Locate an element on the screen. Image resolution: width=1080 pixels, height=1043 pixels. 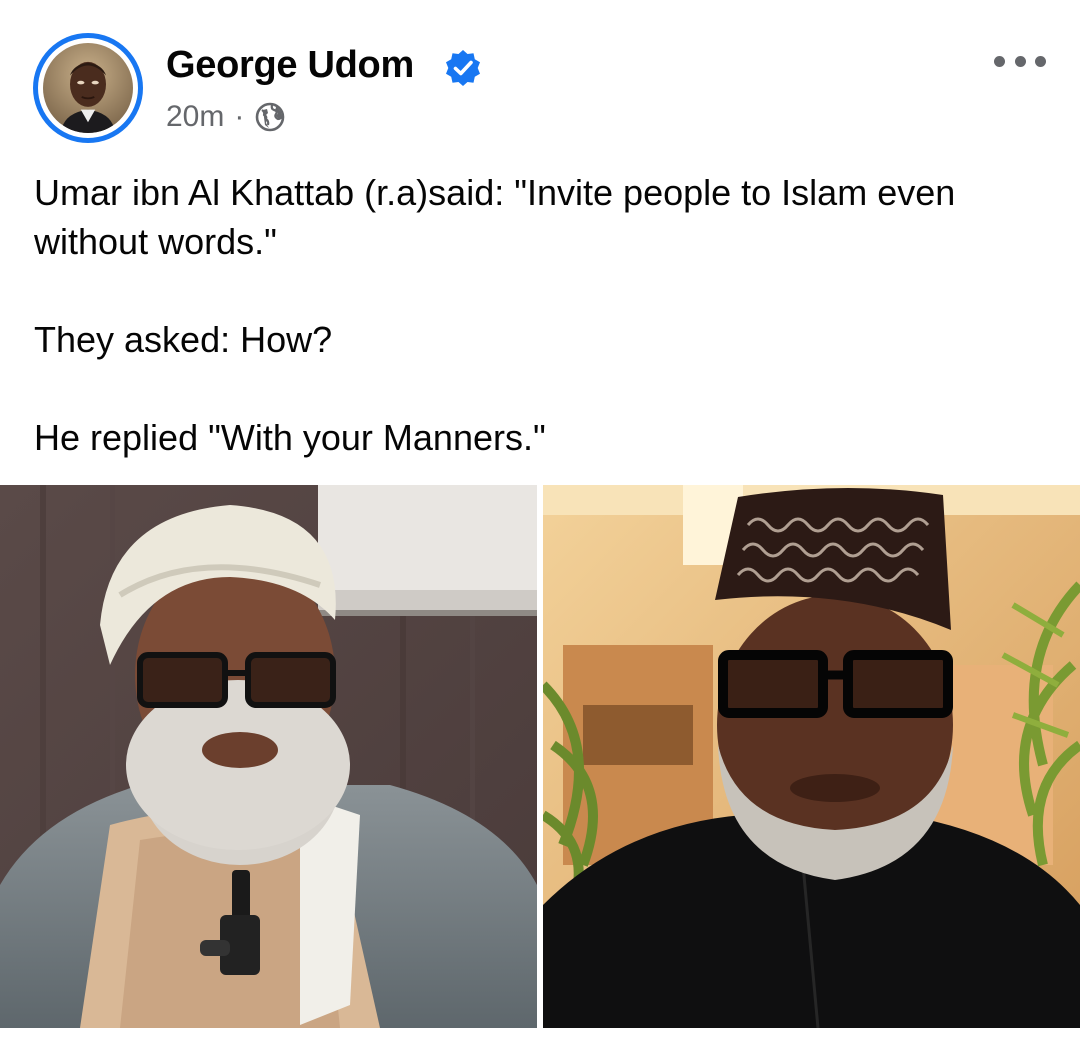
verified-badge-icon is located at coordinates (463, 68).